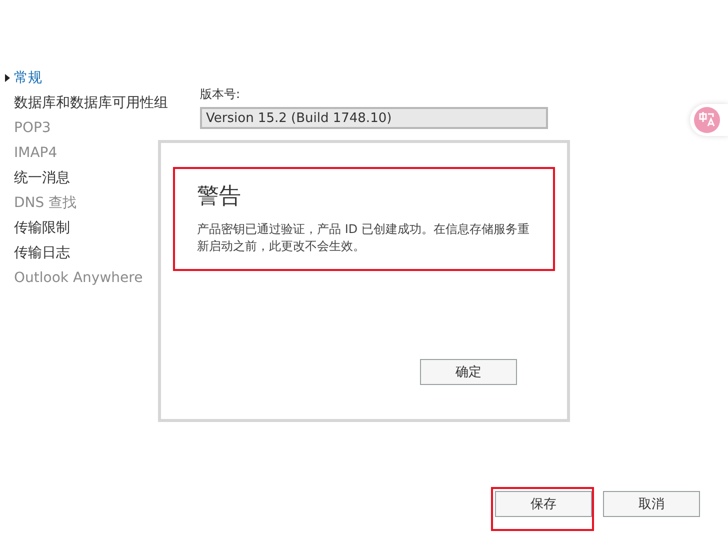  I want to click on version-field: Version 15.2 (Build 1748.10), so click(374, 118).